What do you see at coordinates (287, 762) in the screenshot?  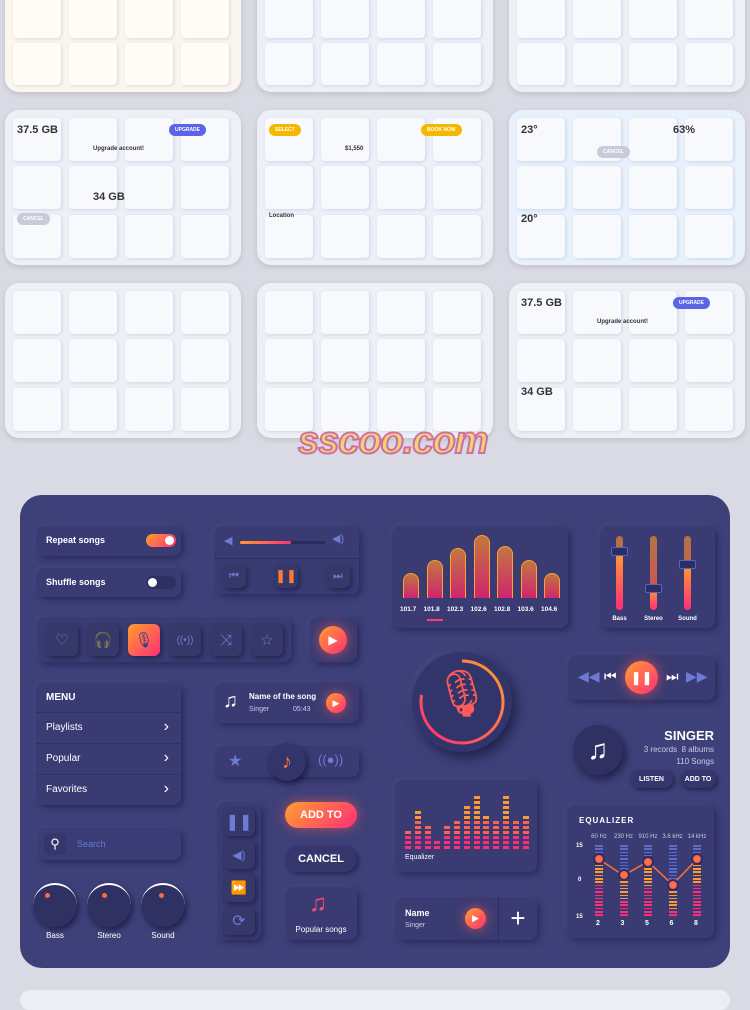 I see `music-note-button: ♪` at bounding box center [287, 762].